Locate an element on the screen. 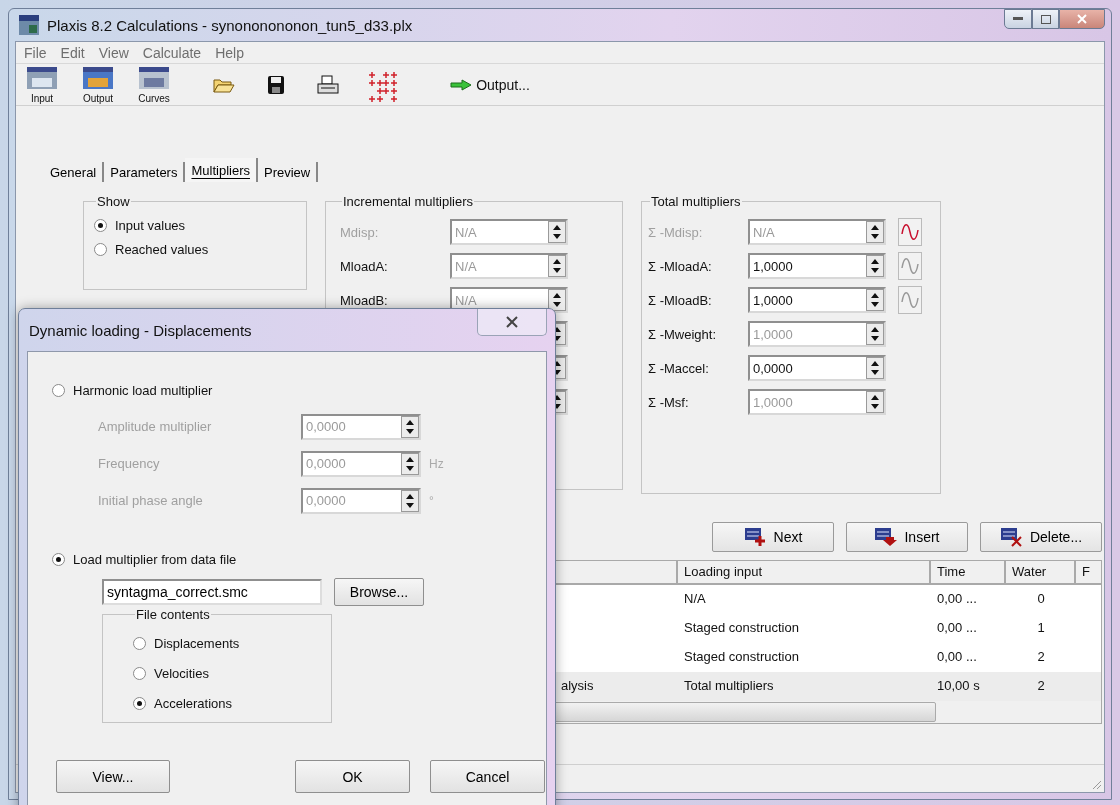  table-cell: 1 is located at coordinates (1041, 627).